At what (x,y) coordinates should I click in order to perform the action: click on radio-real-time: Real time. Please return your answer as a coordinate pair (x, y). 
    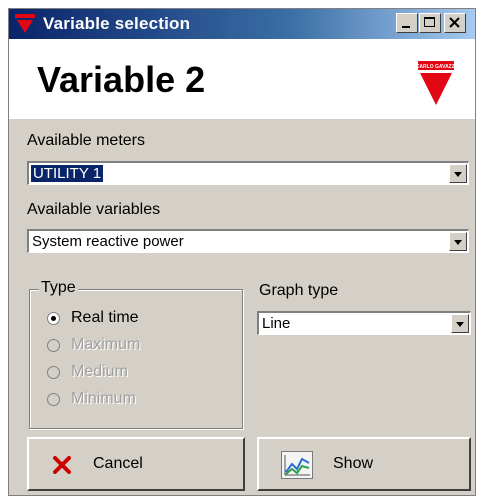
    Looking at the image, I should click on (127, 320).